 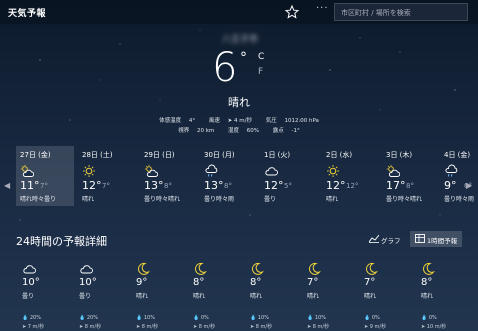 I want to click on hour-wind: 7 m/秒, so click(x=36, y=327).